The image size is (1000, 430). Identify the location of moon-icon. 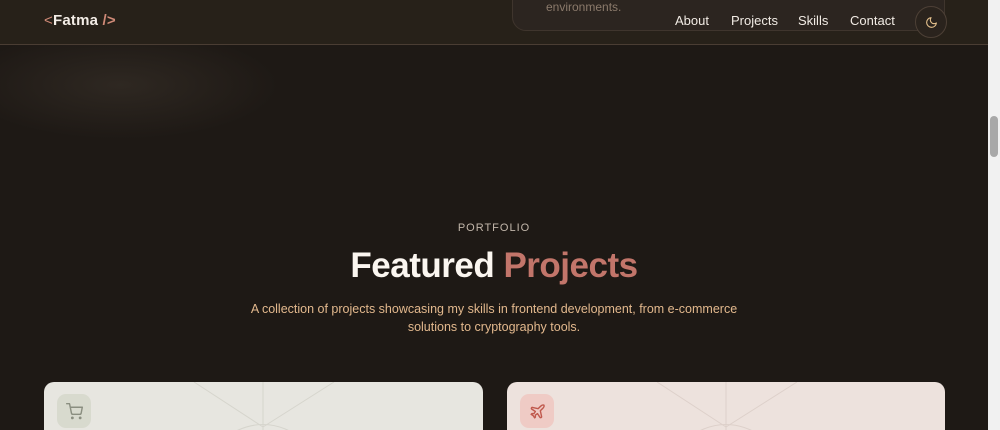
(931, 22).